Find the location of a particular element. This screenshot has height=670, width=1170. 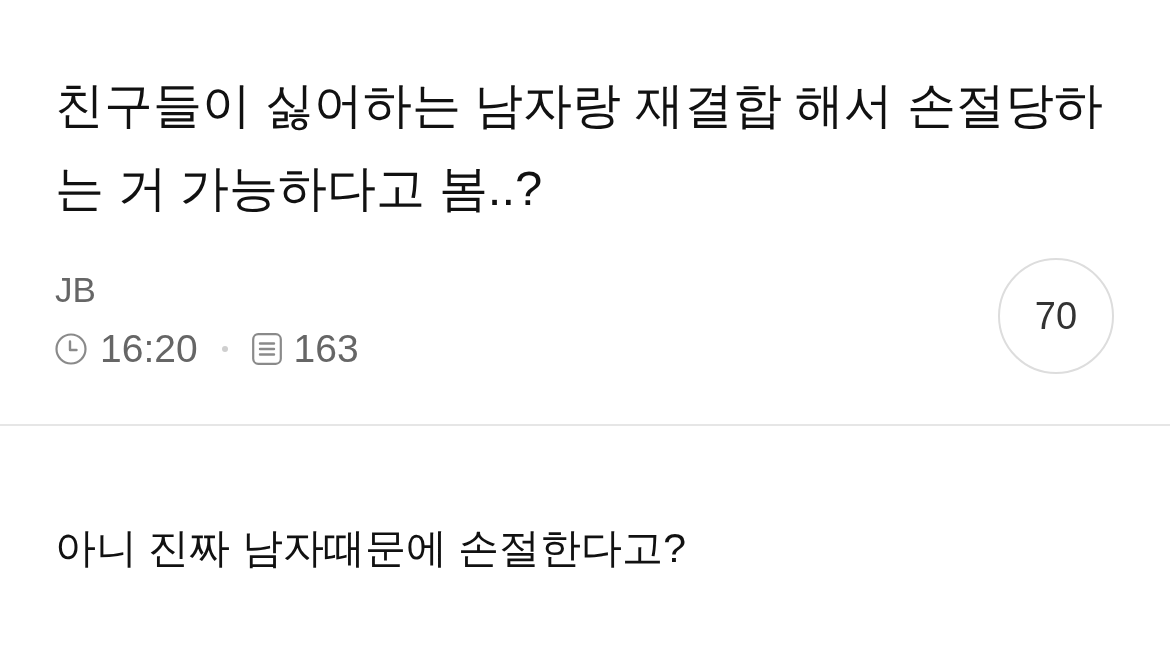

separator-dot-icon is located at coordinates (224, 348).